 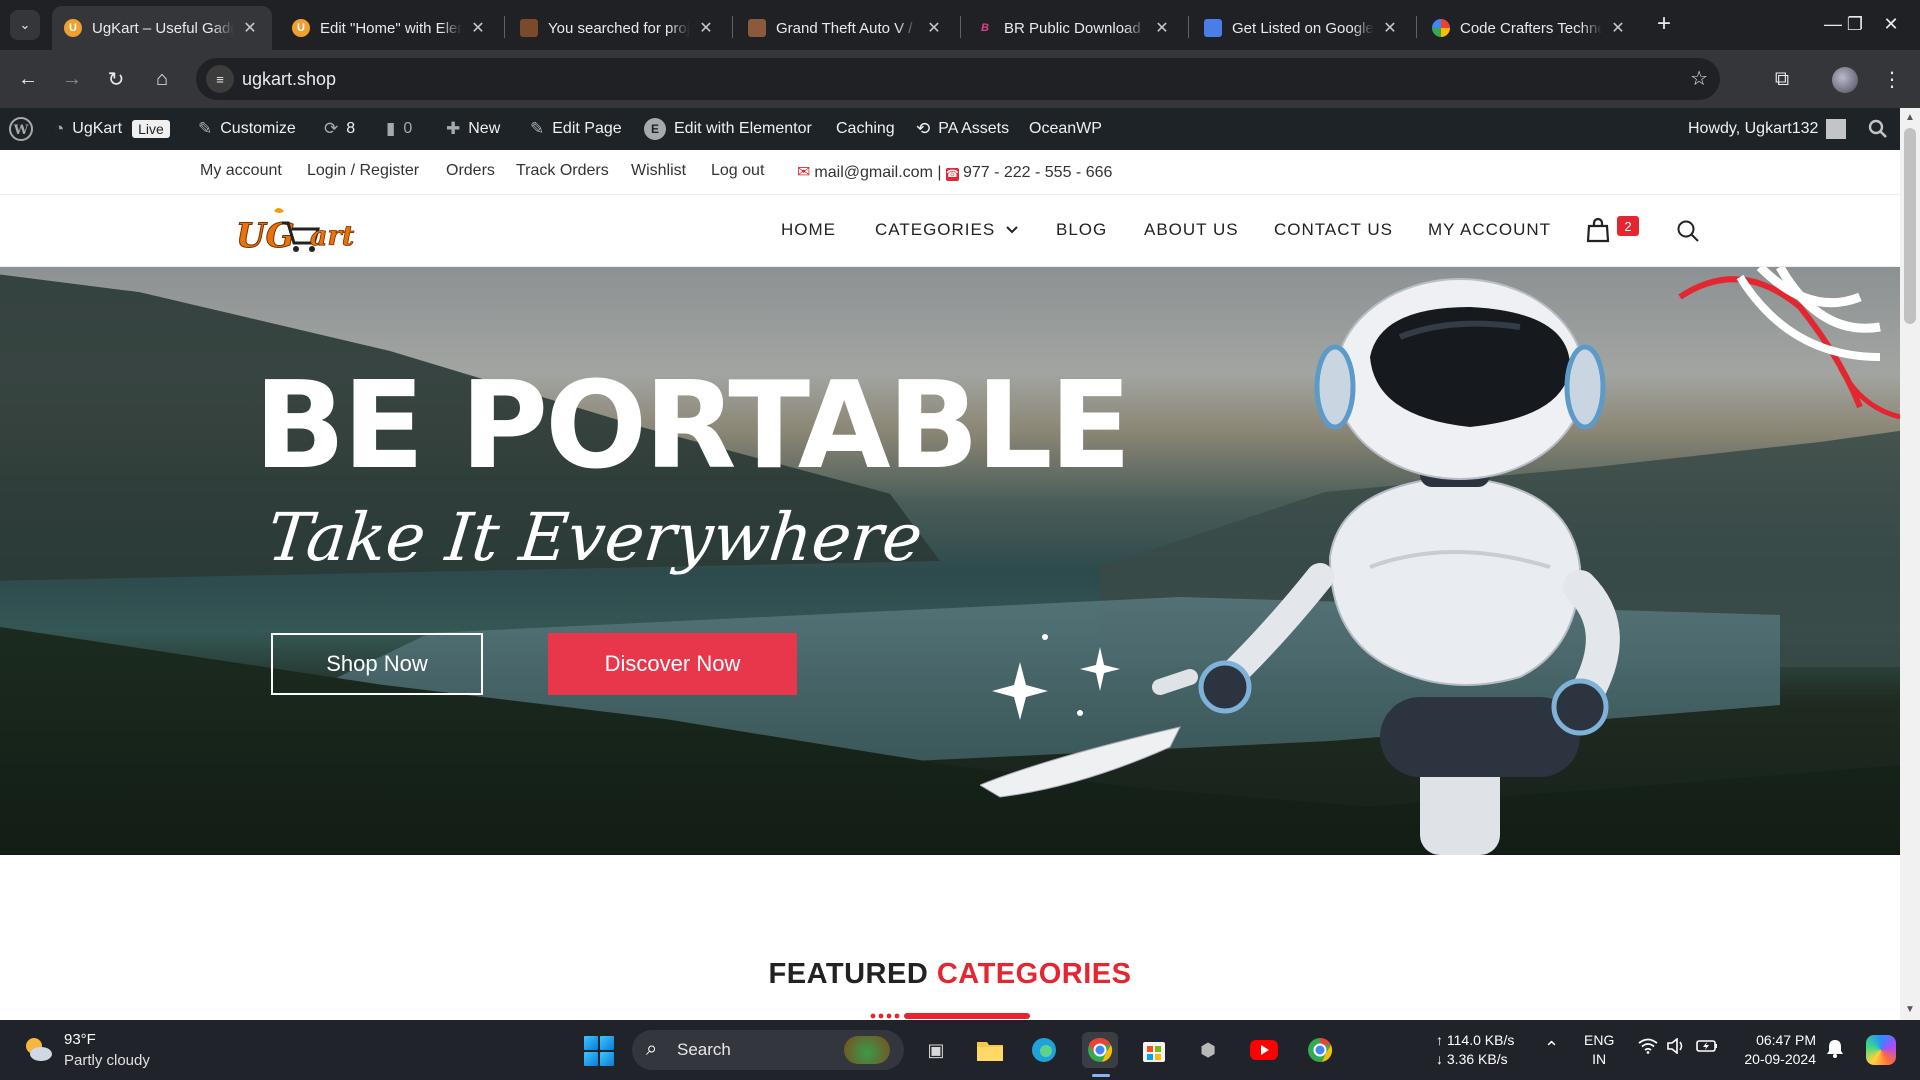 I want to click on admin-pa-assets: ⟲ PA Assets, so click(x=962, y=129).